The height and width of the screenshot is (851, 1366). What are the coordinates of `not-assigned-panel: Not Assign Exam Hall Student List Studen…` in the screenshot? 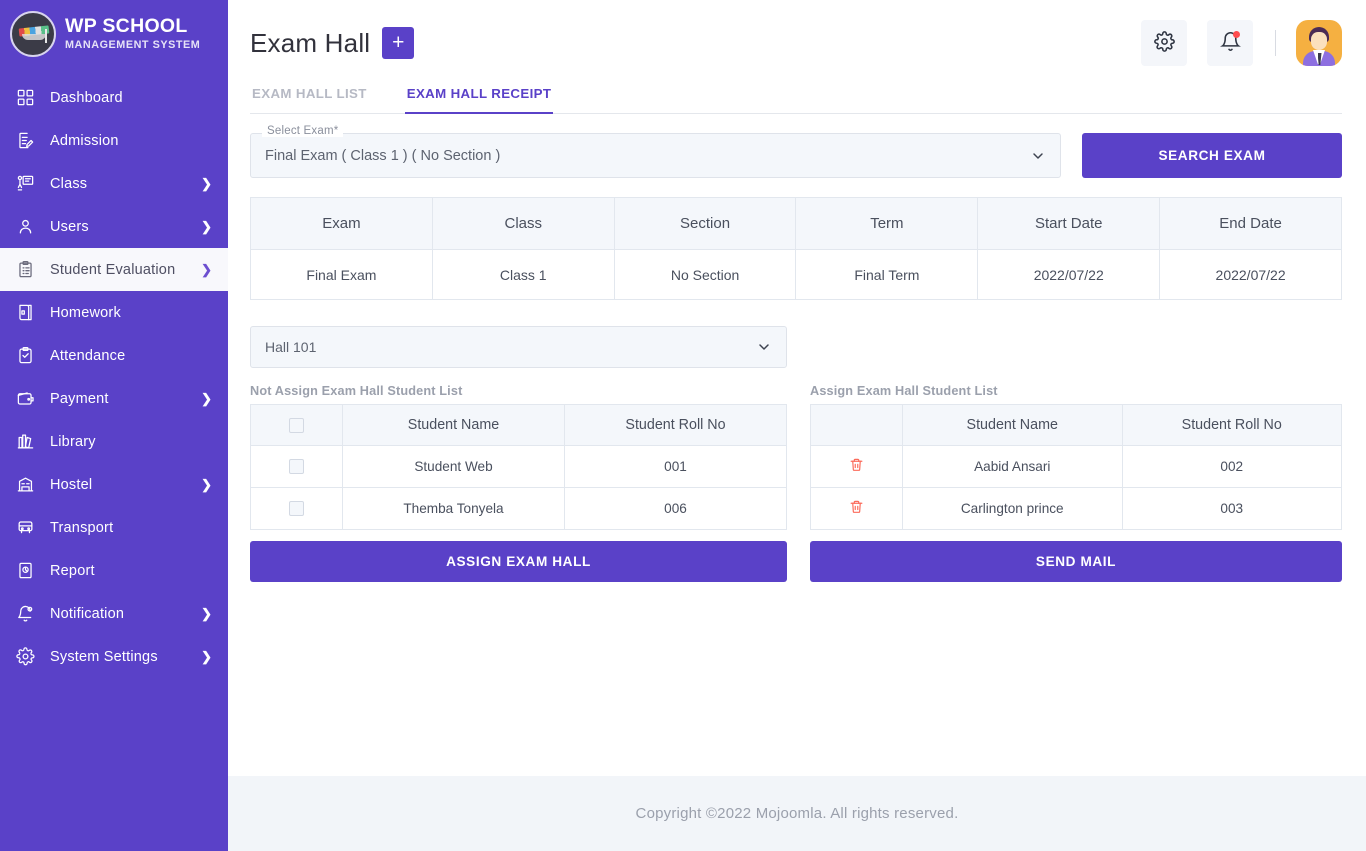 It's located at (518, 483).